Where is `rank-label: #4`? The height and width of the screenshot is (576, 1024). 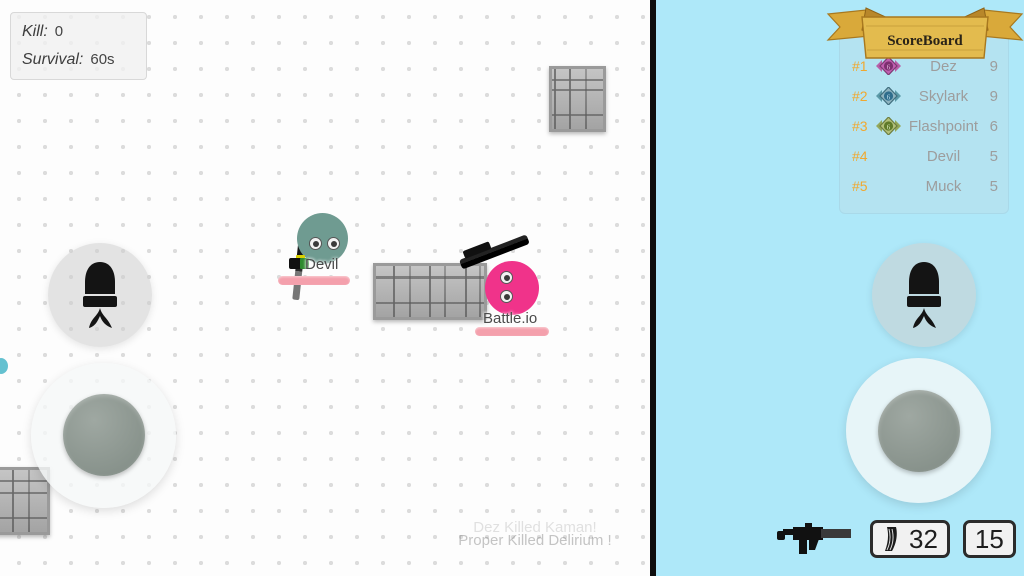 rank-label: #4 is located at coordinates (860, 156).